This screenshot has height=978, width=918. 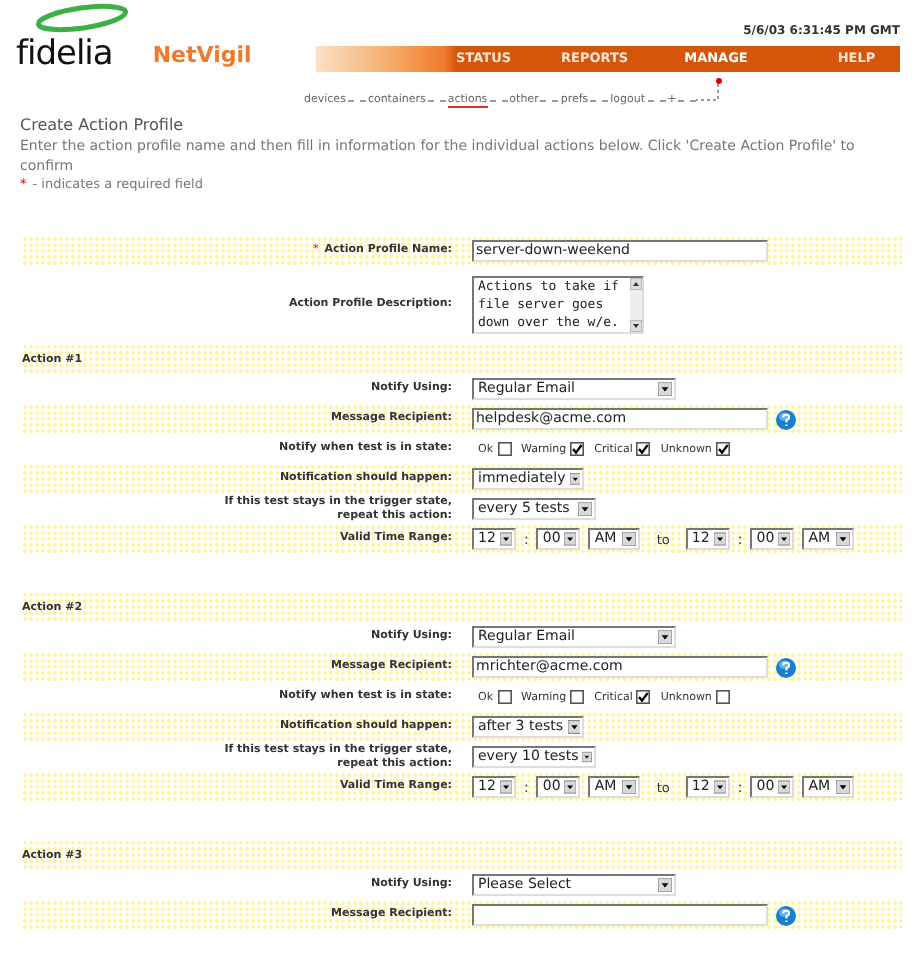 I want to click on selection-dot, so click(x=719, y=81).